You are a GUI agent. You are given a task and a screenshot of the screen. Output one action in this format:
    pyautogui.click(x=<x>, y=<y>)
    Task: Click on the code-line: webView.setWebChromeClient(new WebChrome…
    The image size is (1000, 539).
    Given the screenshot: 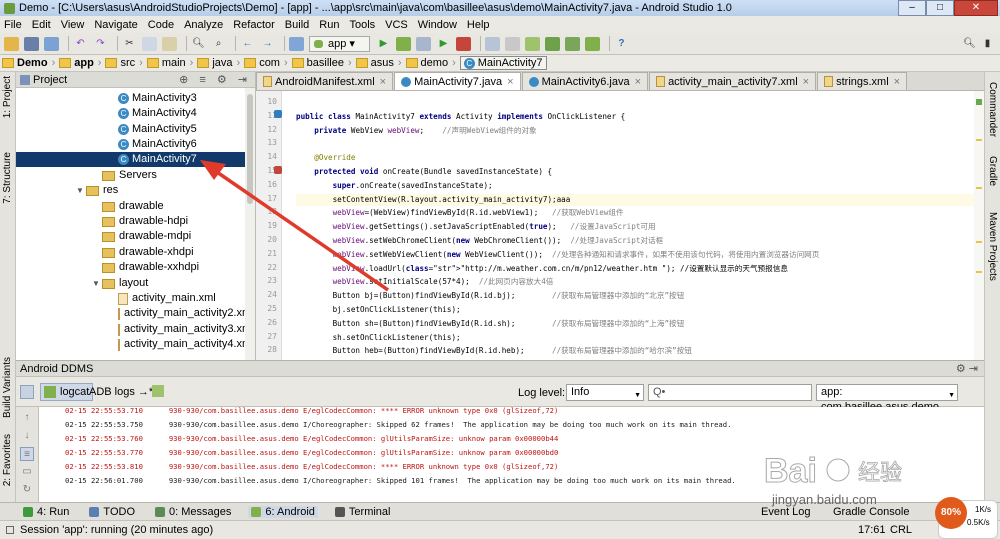 What is the action you would take?
    pyautogui.click(x=635, y=241)
    